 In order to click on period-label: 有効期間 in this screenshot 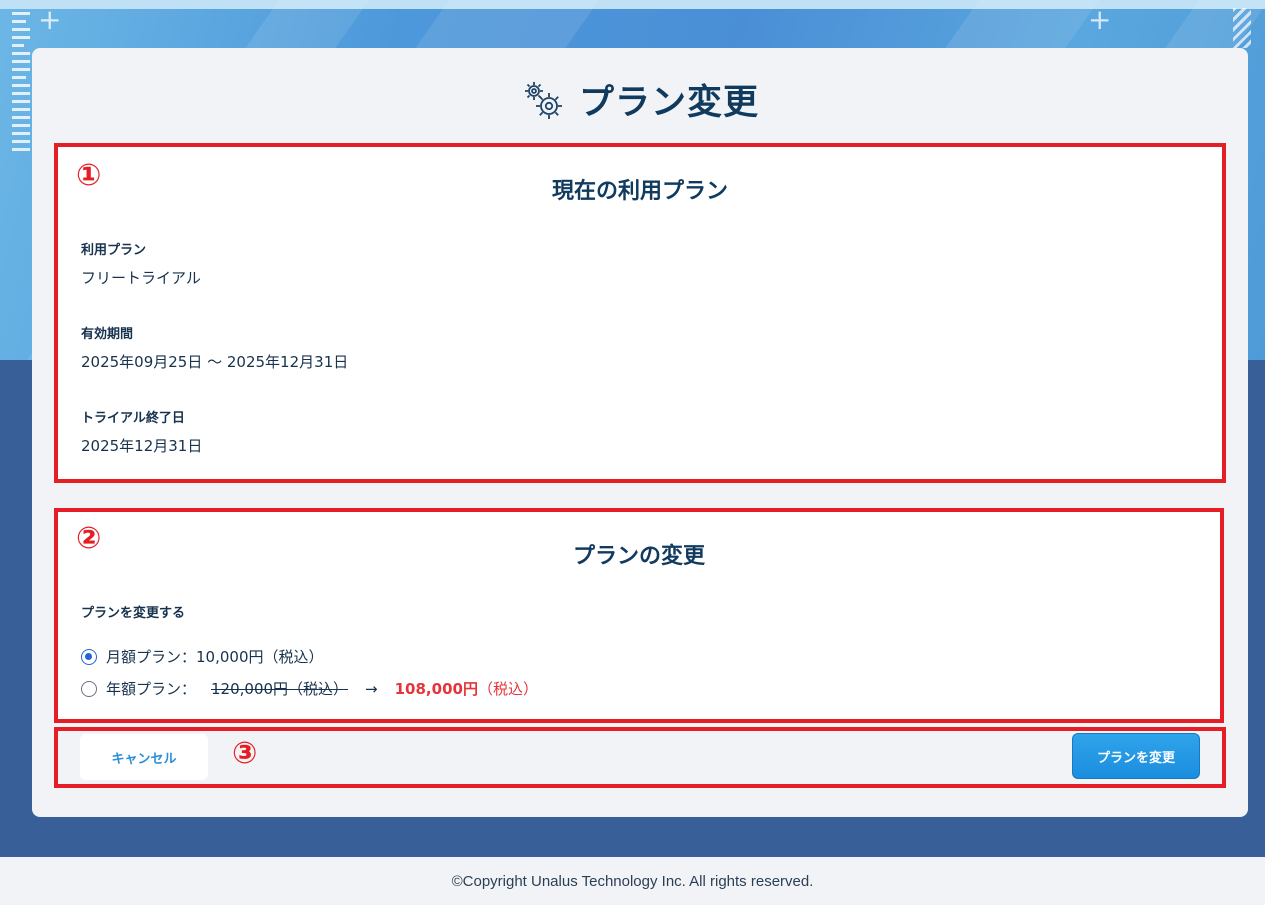, I will do `click(107, 334)`.